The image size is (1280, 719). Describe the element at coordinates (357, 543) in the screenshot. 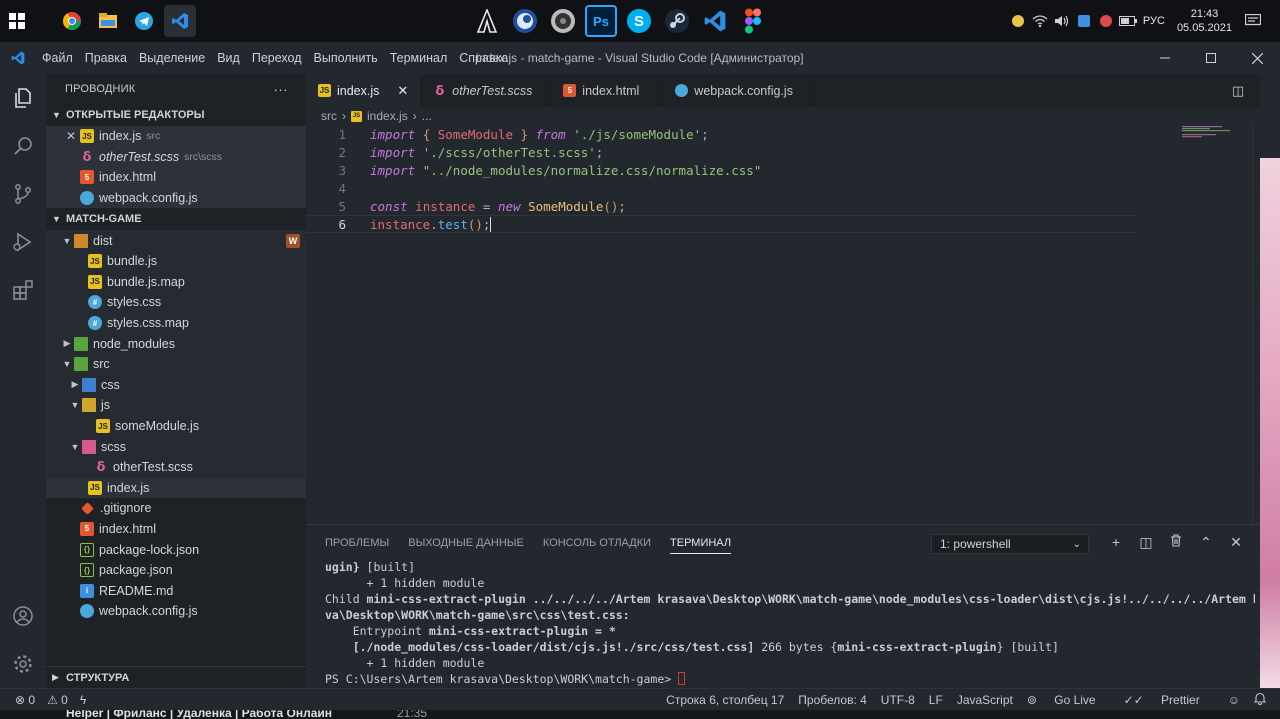

I see `panel-tab-problems: ПРОБЛЕМЫ` at that location.